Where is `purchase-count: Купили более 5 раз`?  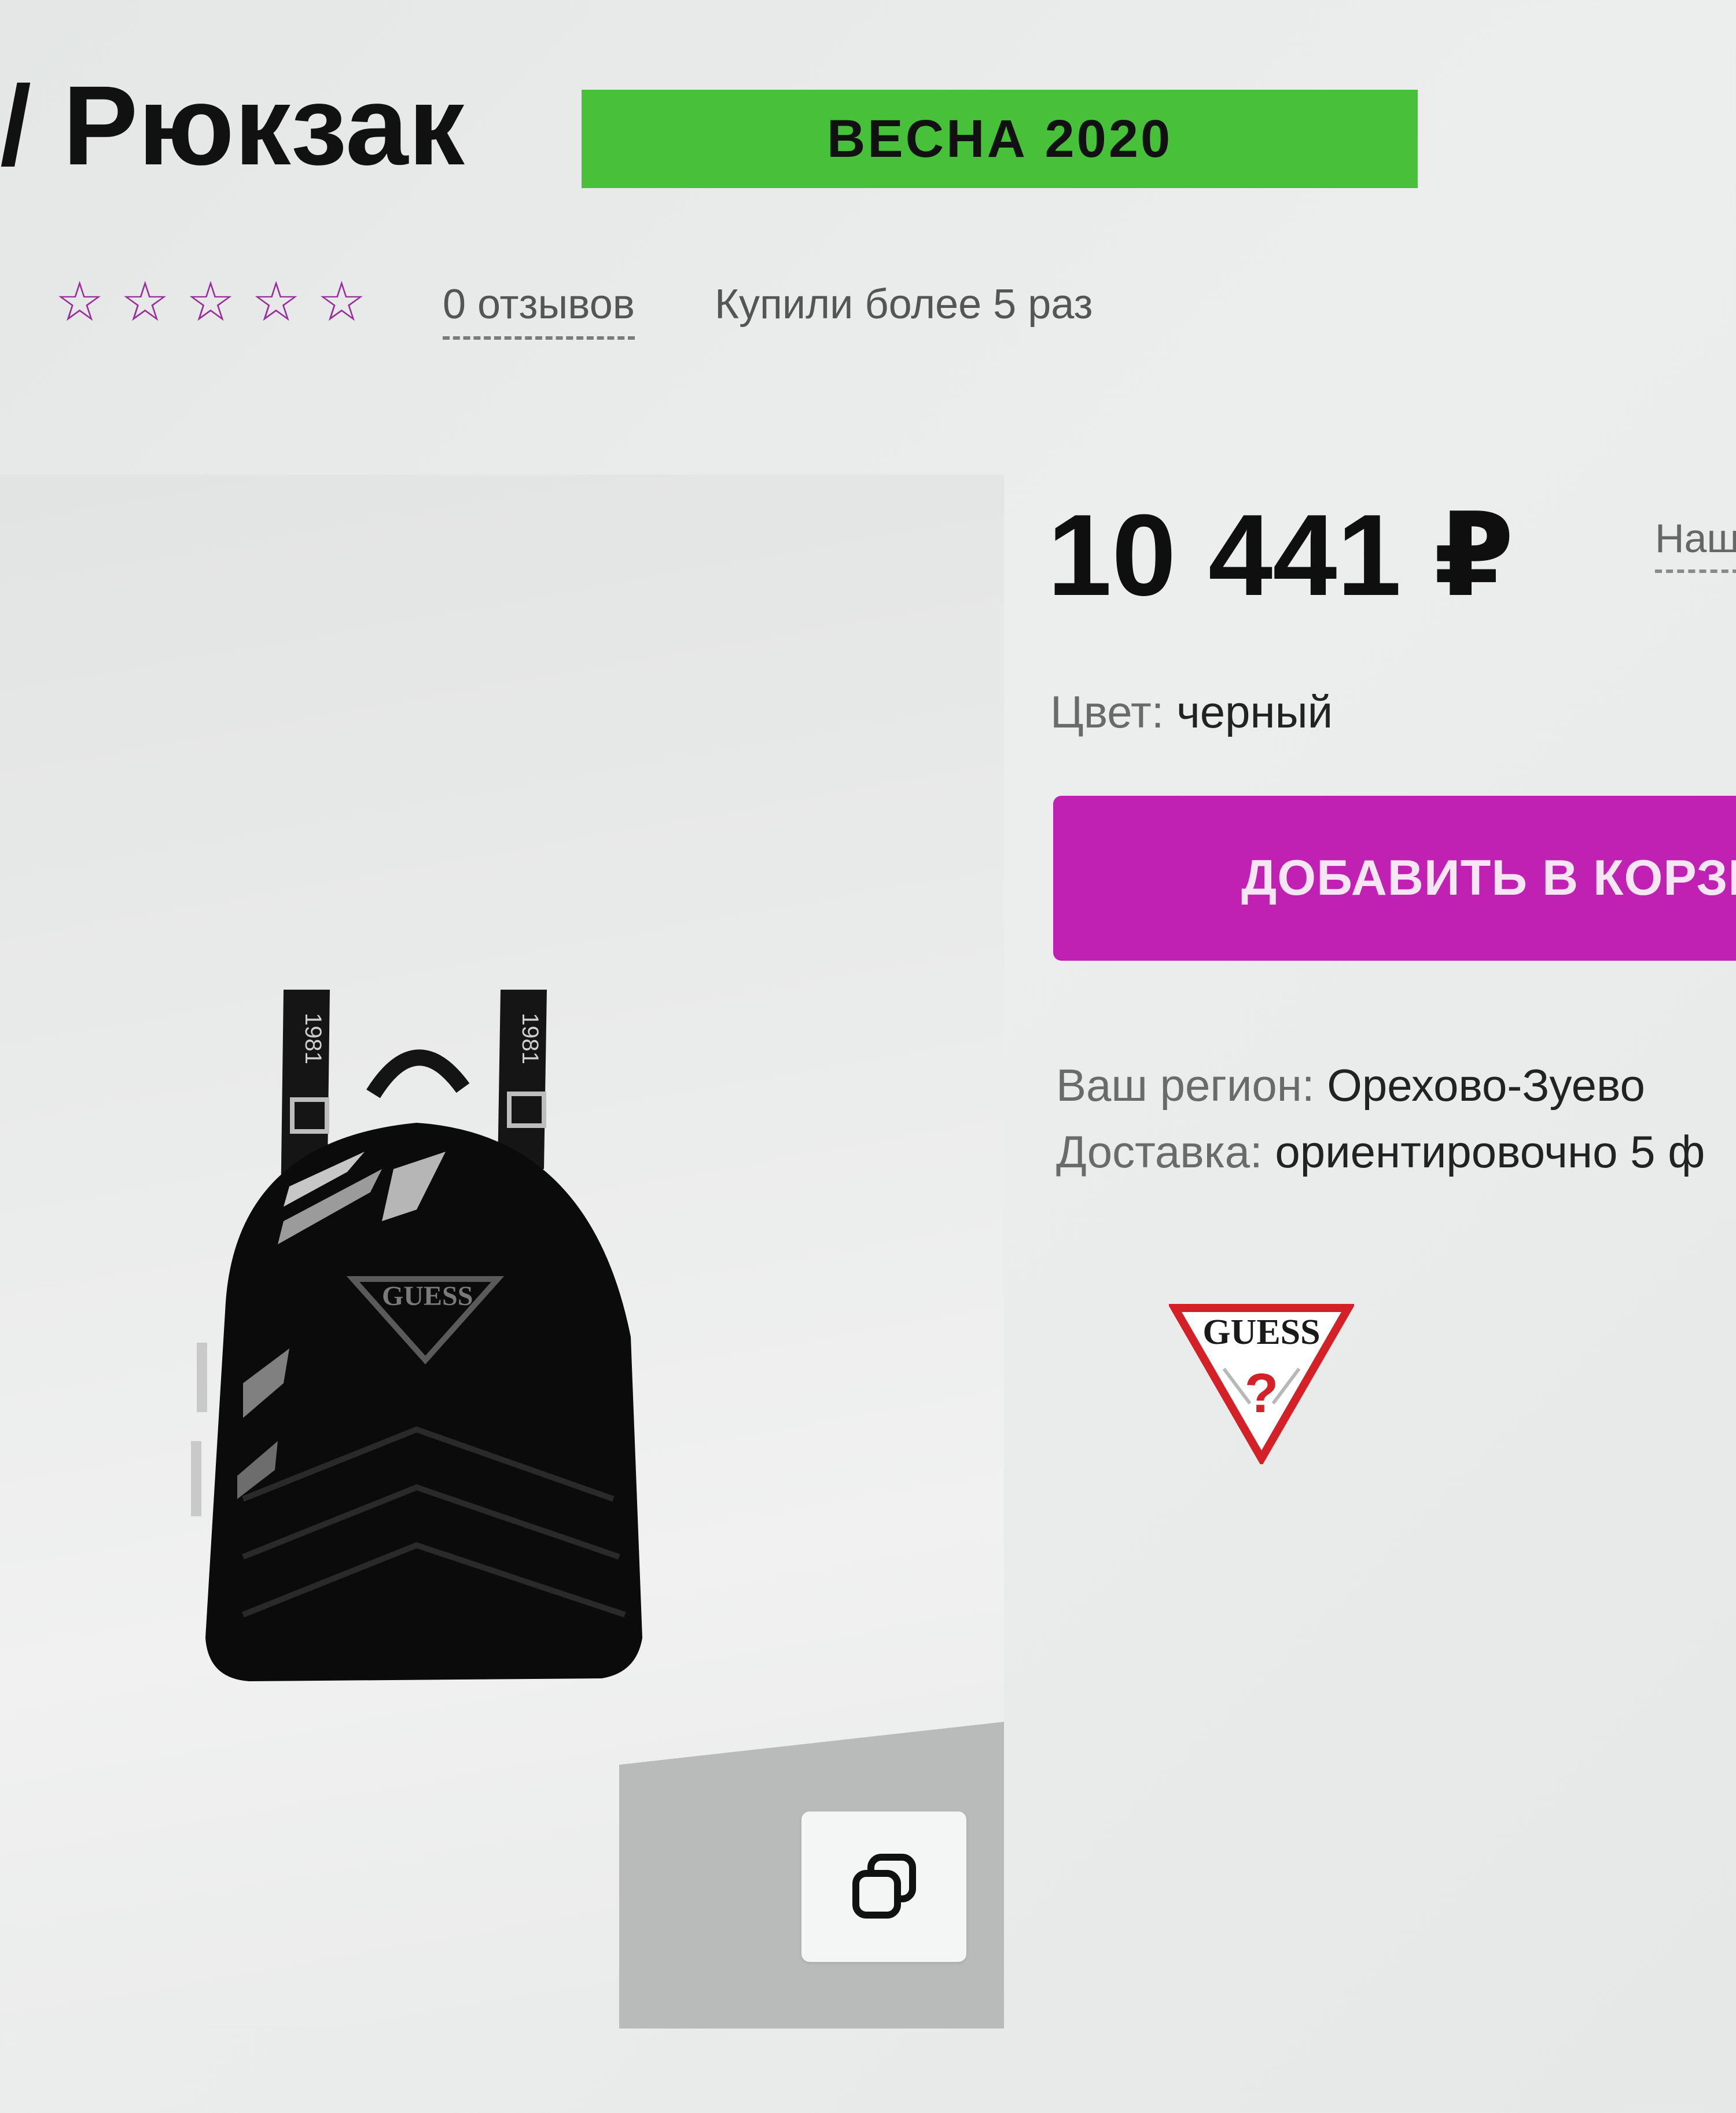 purchase-count: Купили более 5 раз is located at coordinates (904, 304).